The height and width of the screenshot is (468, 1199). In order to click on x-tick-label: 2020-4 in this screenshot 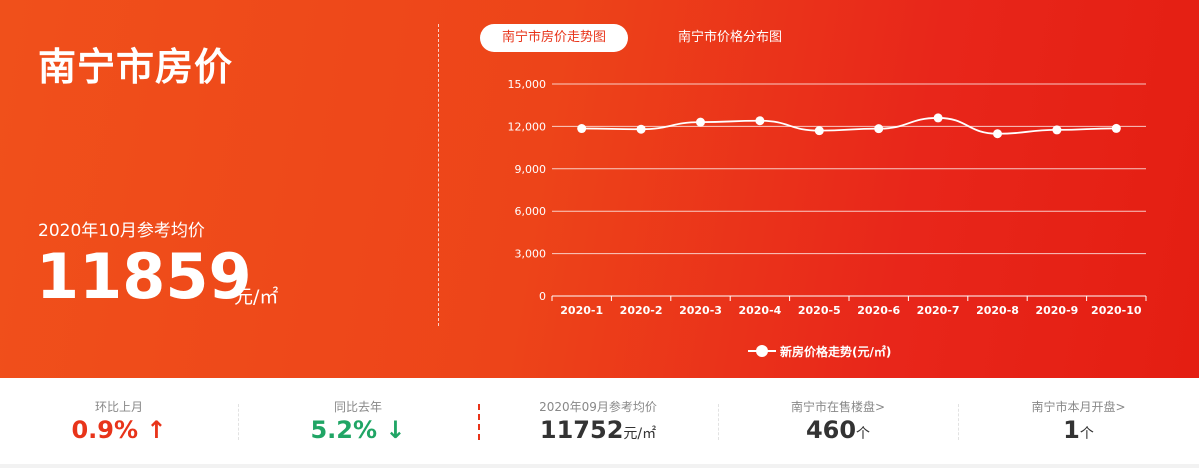, I will do `click(759, 310)`.